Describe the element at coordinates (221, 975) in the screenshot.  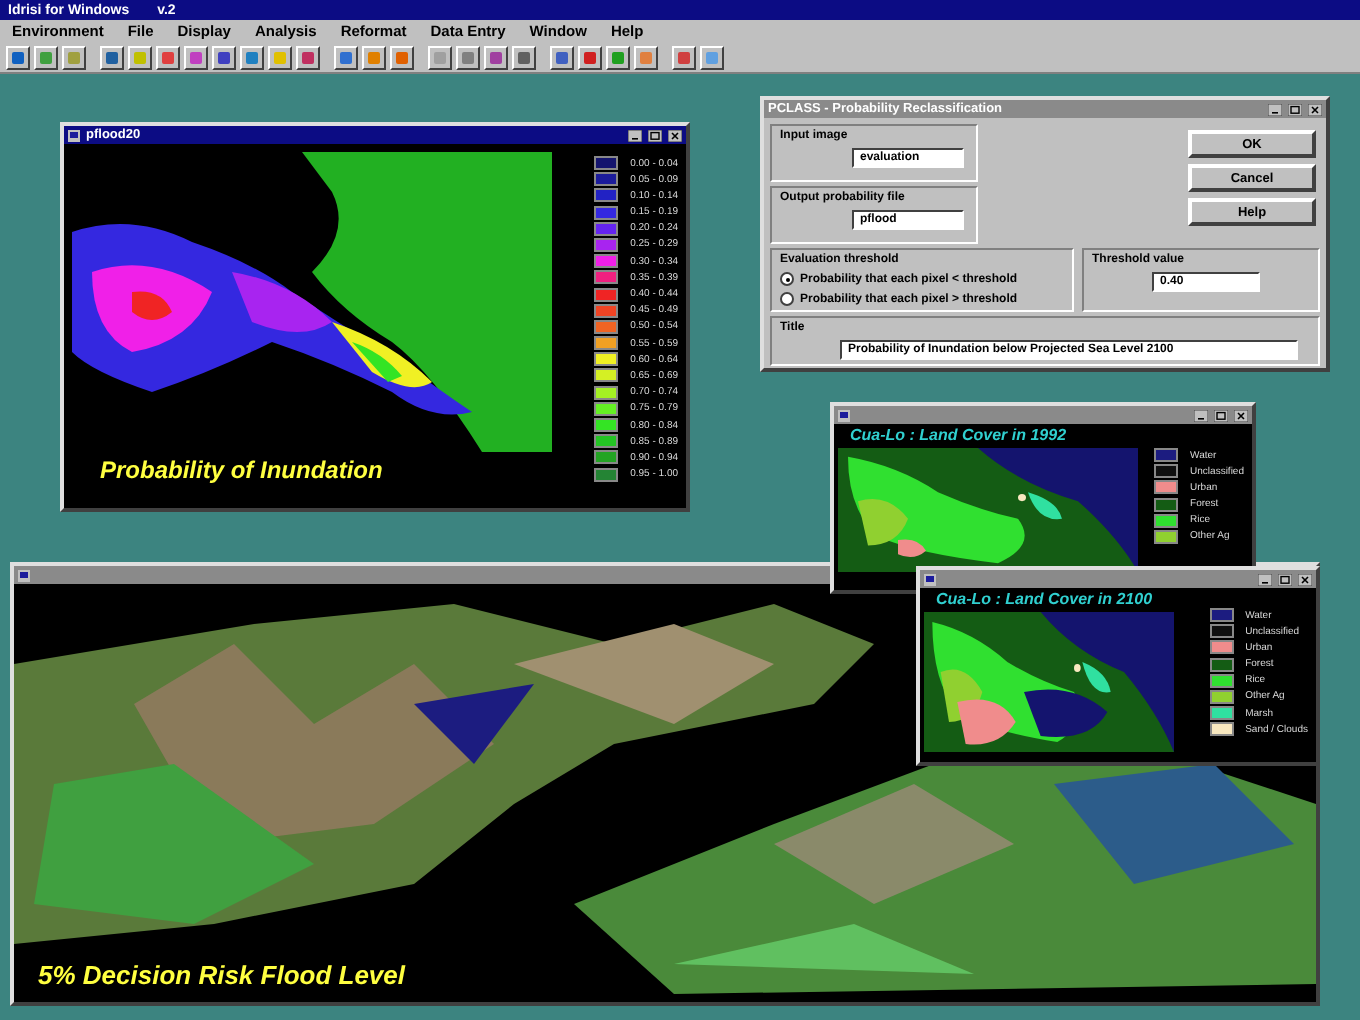
I see `terrain-caption: 5% Decision Risk Flood Level` at that location.